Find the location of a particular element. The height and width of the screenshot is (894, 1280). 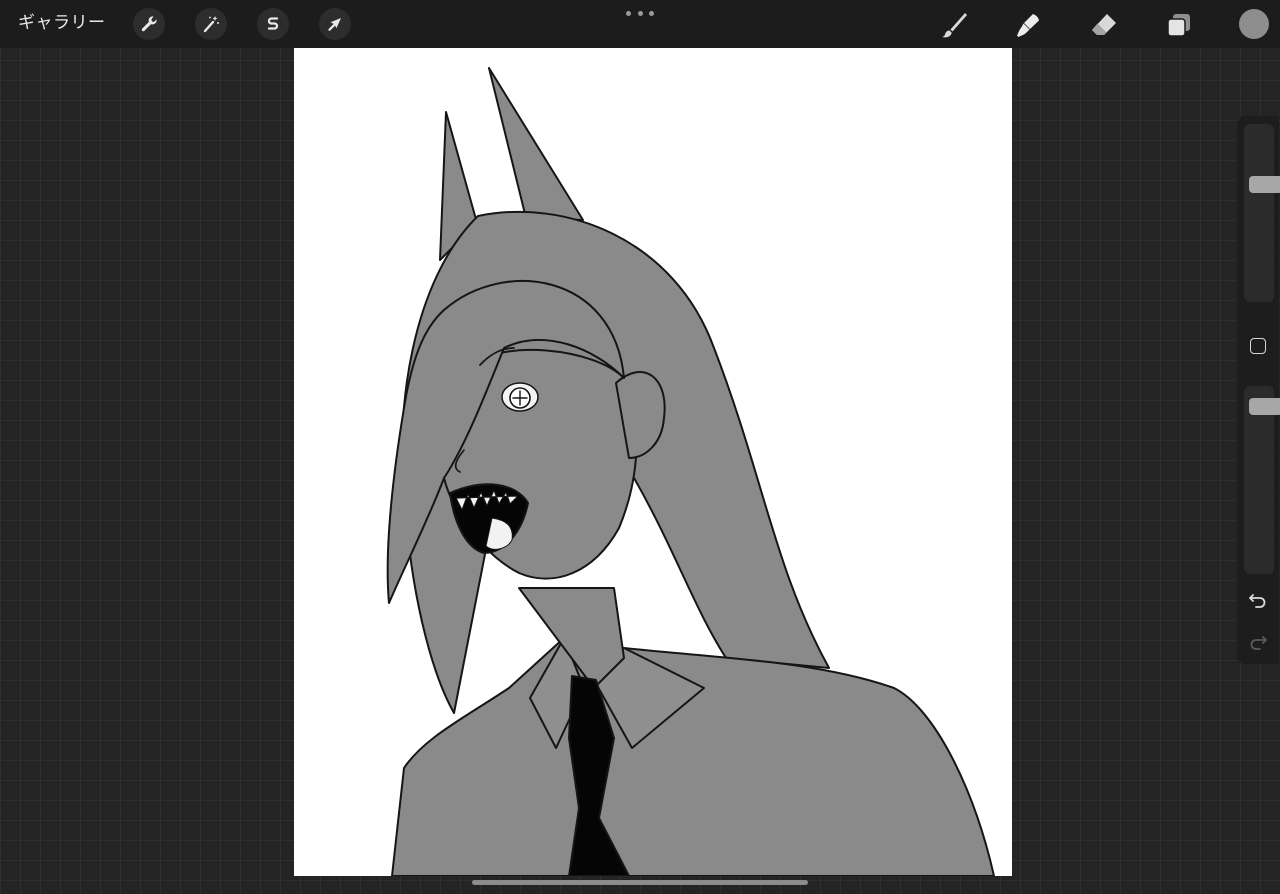

right-horn is located at coordinates (536, 144).